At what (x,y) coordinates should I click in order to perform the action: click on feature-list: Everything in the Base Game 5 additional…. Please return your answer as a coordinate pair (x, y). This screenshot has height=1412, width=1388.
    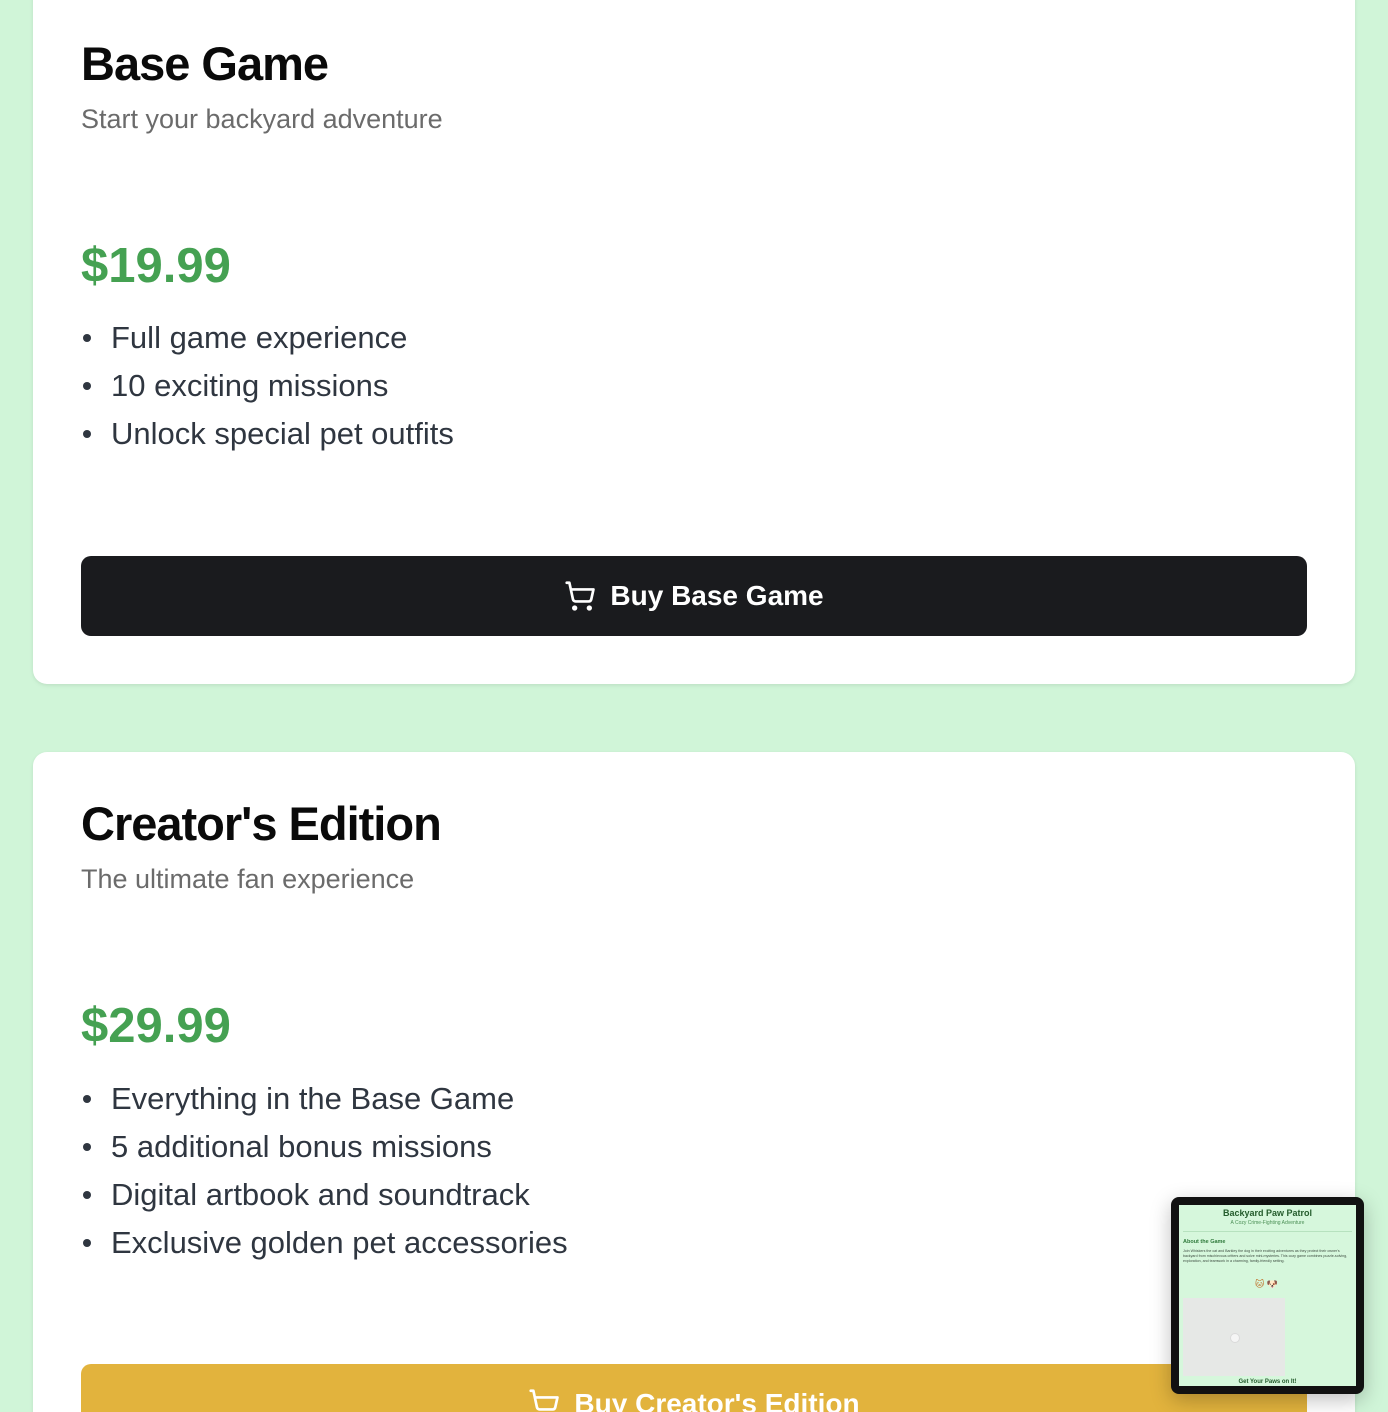
    Looking at the image, I should click on (324, 1171).